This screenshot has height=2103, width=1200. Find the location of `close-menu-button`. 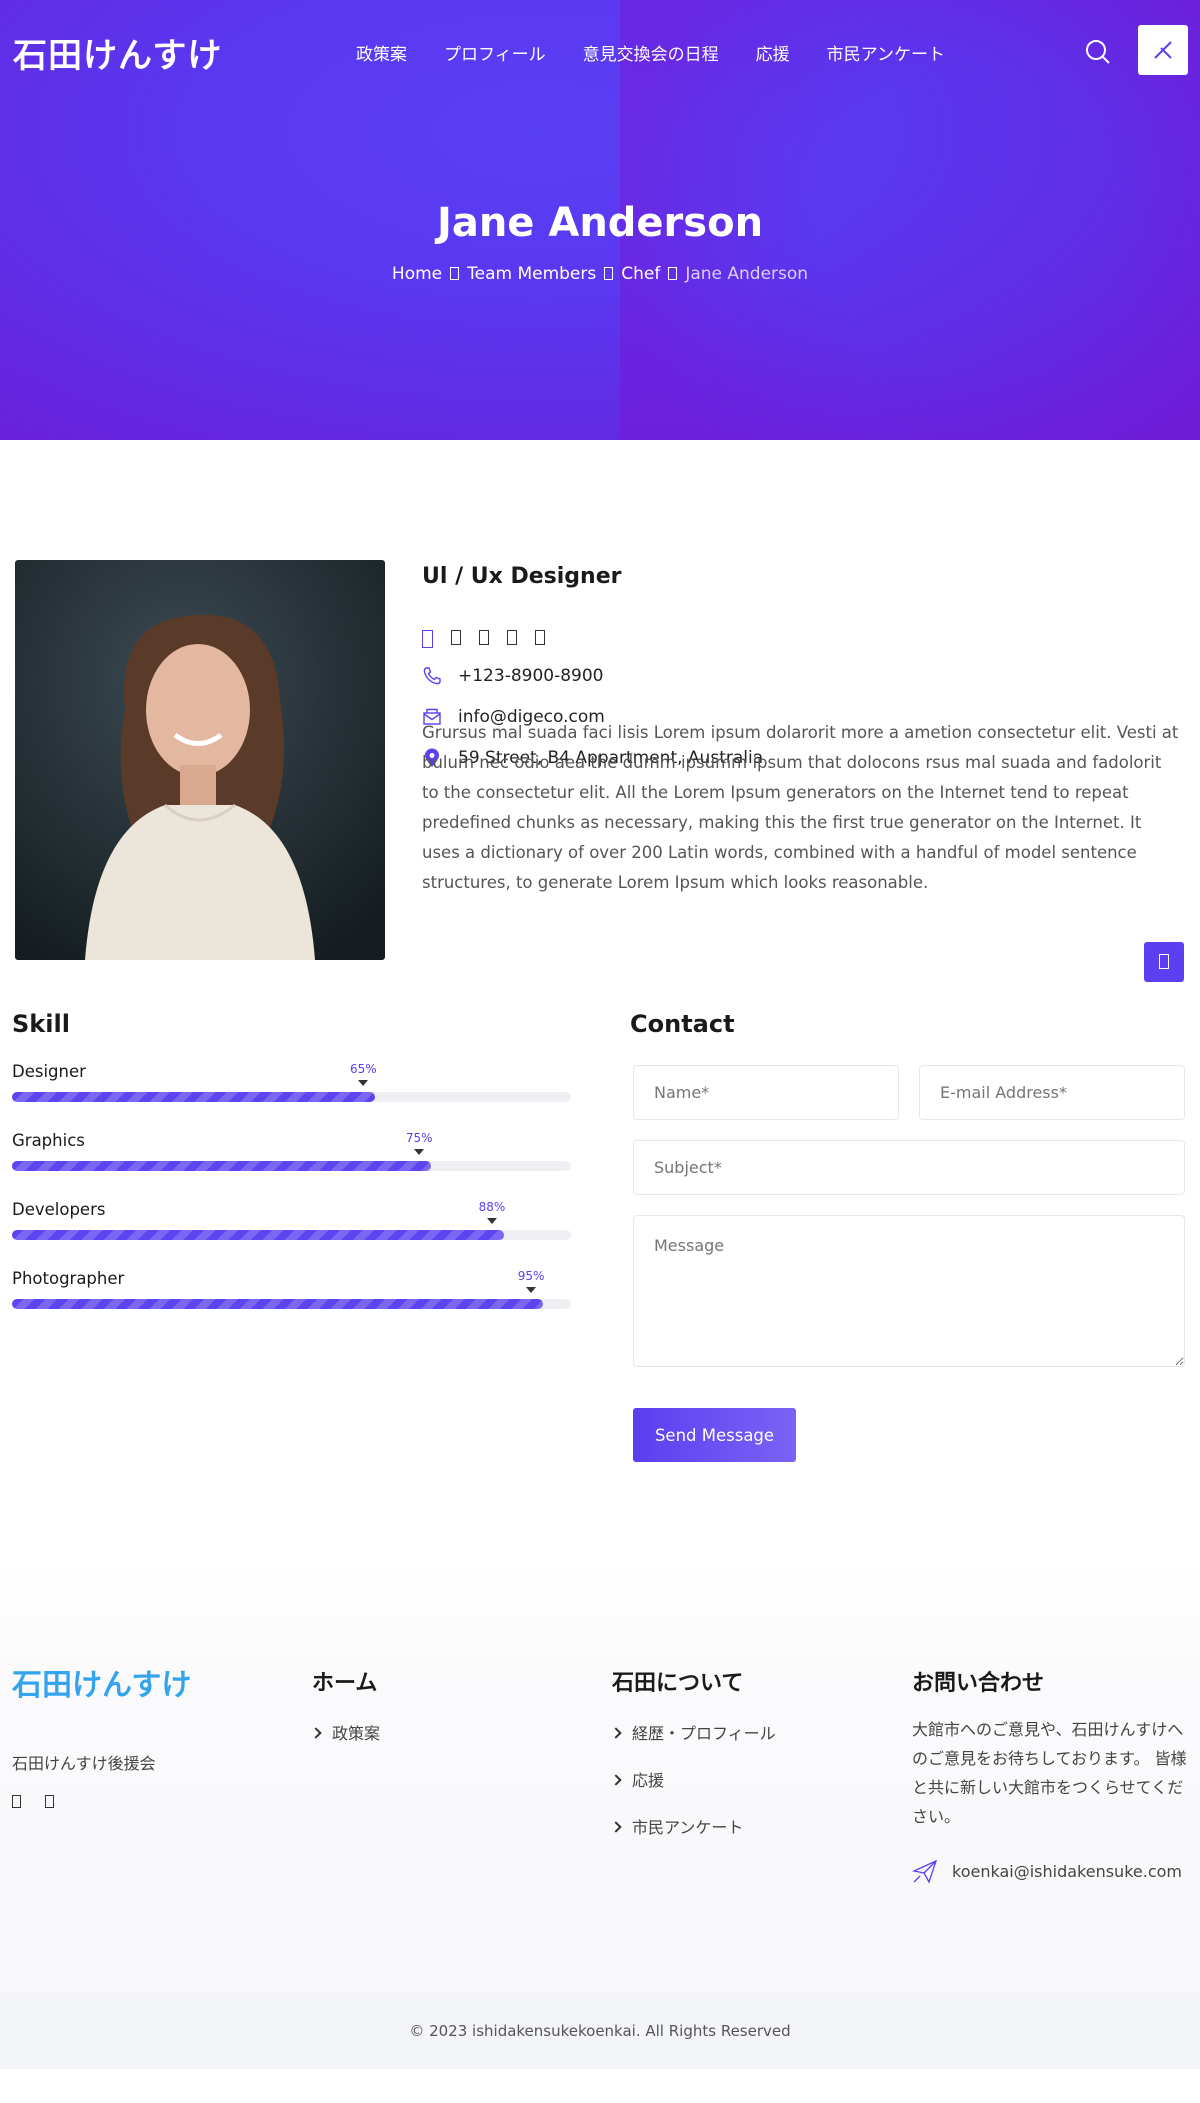

close-menu-button is located at coordinates (1163, 50).